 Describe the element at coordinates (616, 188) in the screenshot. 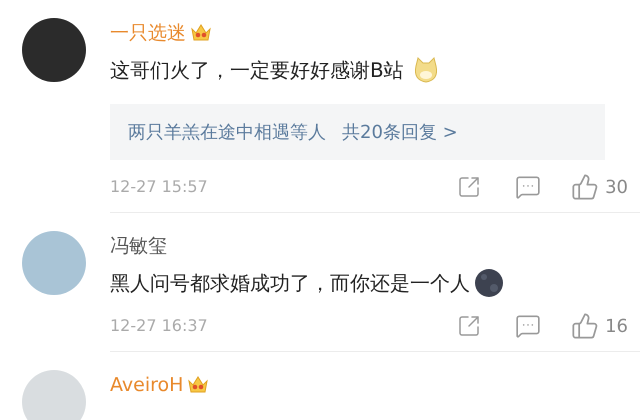

I see `like-count: 30` at that location.